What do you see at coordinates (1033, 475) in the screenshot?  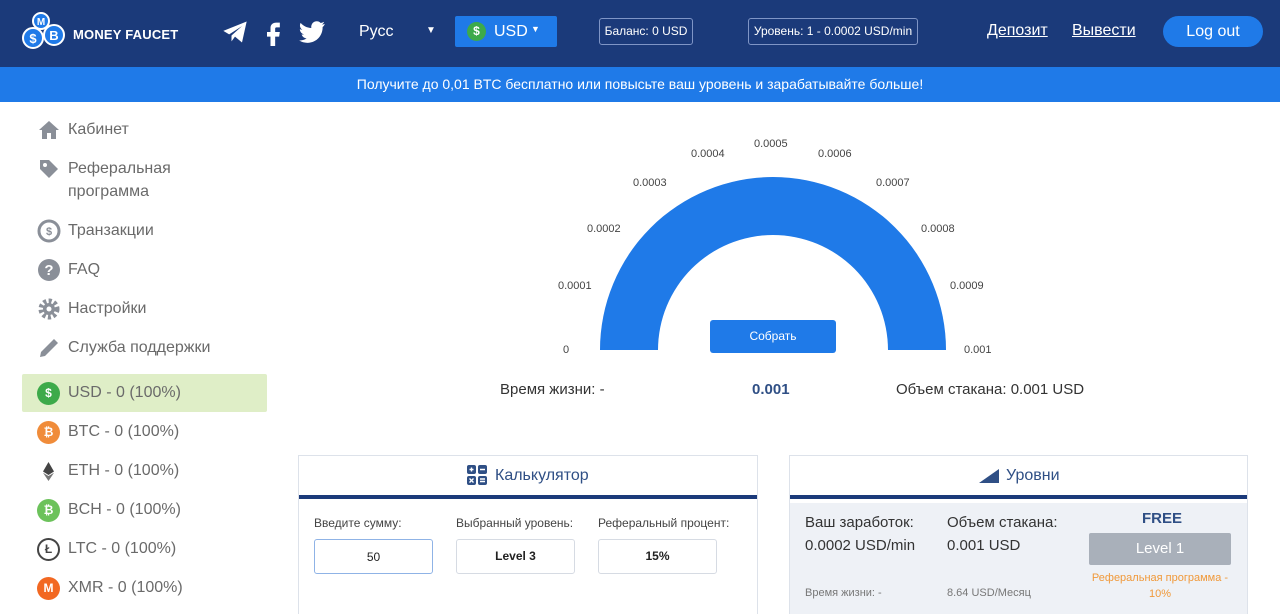 I see `panel-title: Уровни` at bounding box center [1033, 475].